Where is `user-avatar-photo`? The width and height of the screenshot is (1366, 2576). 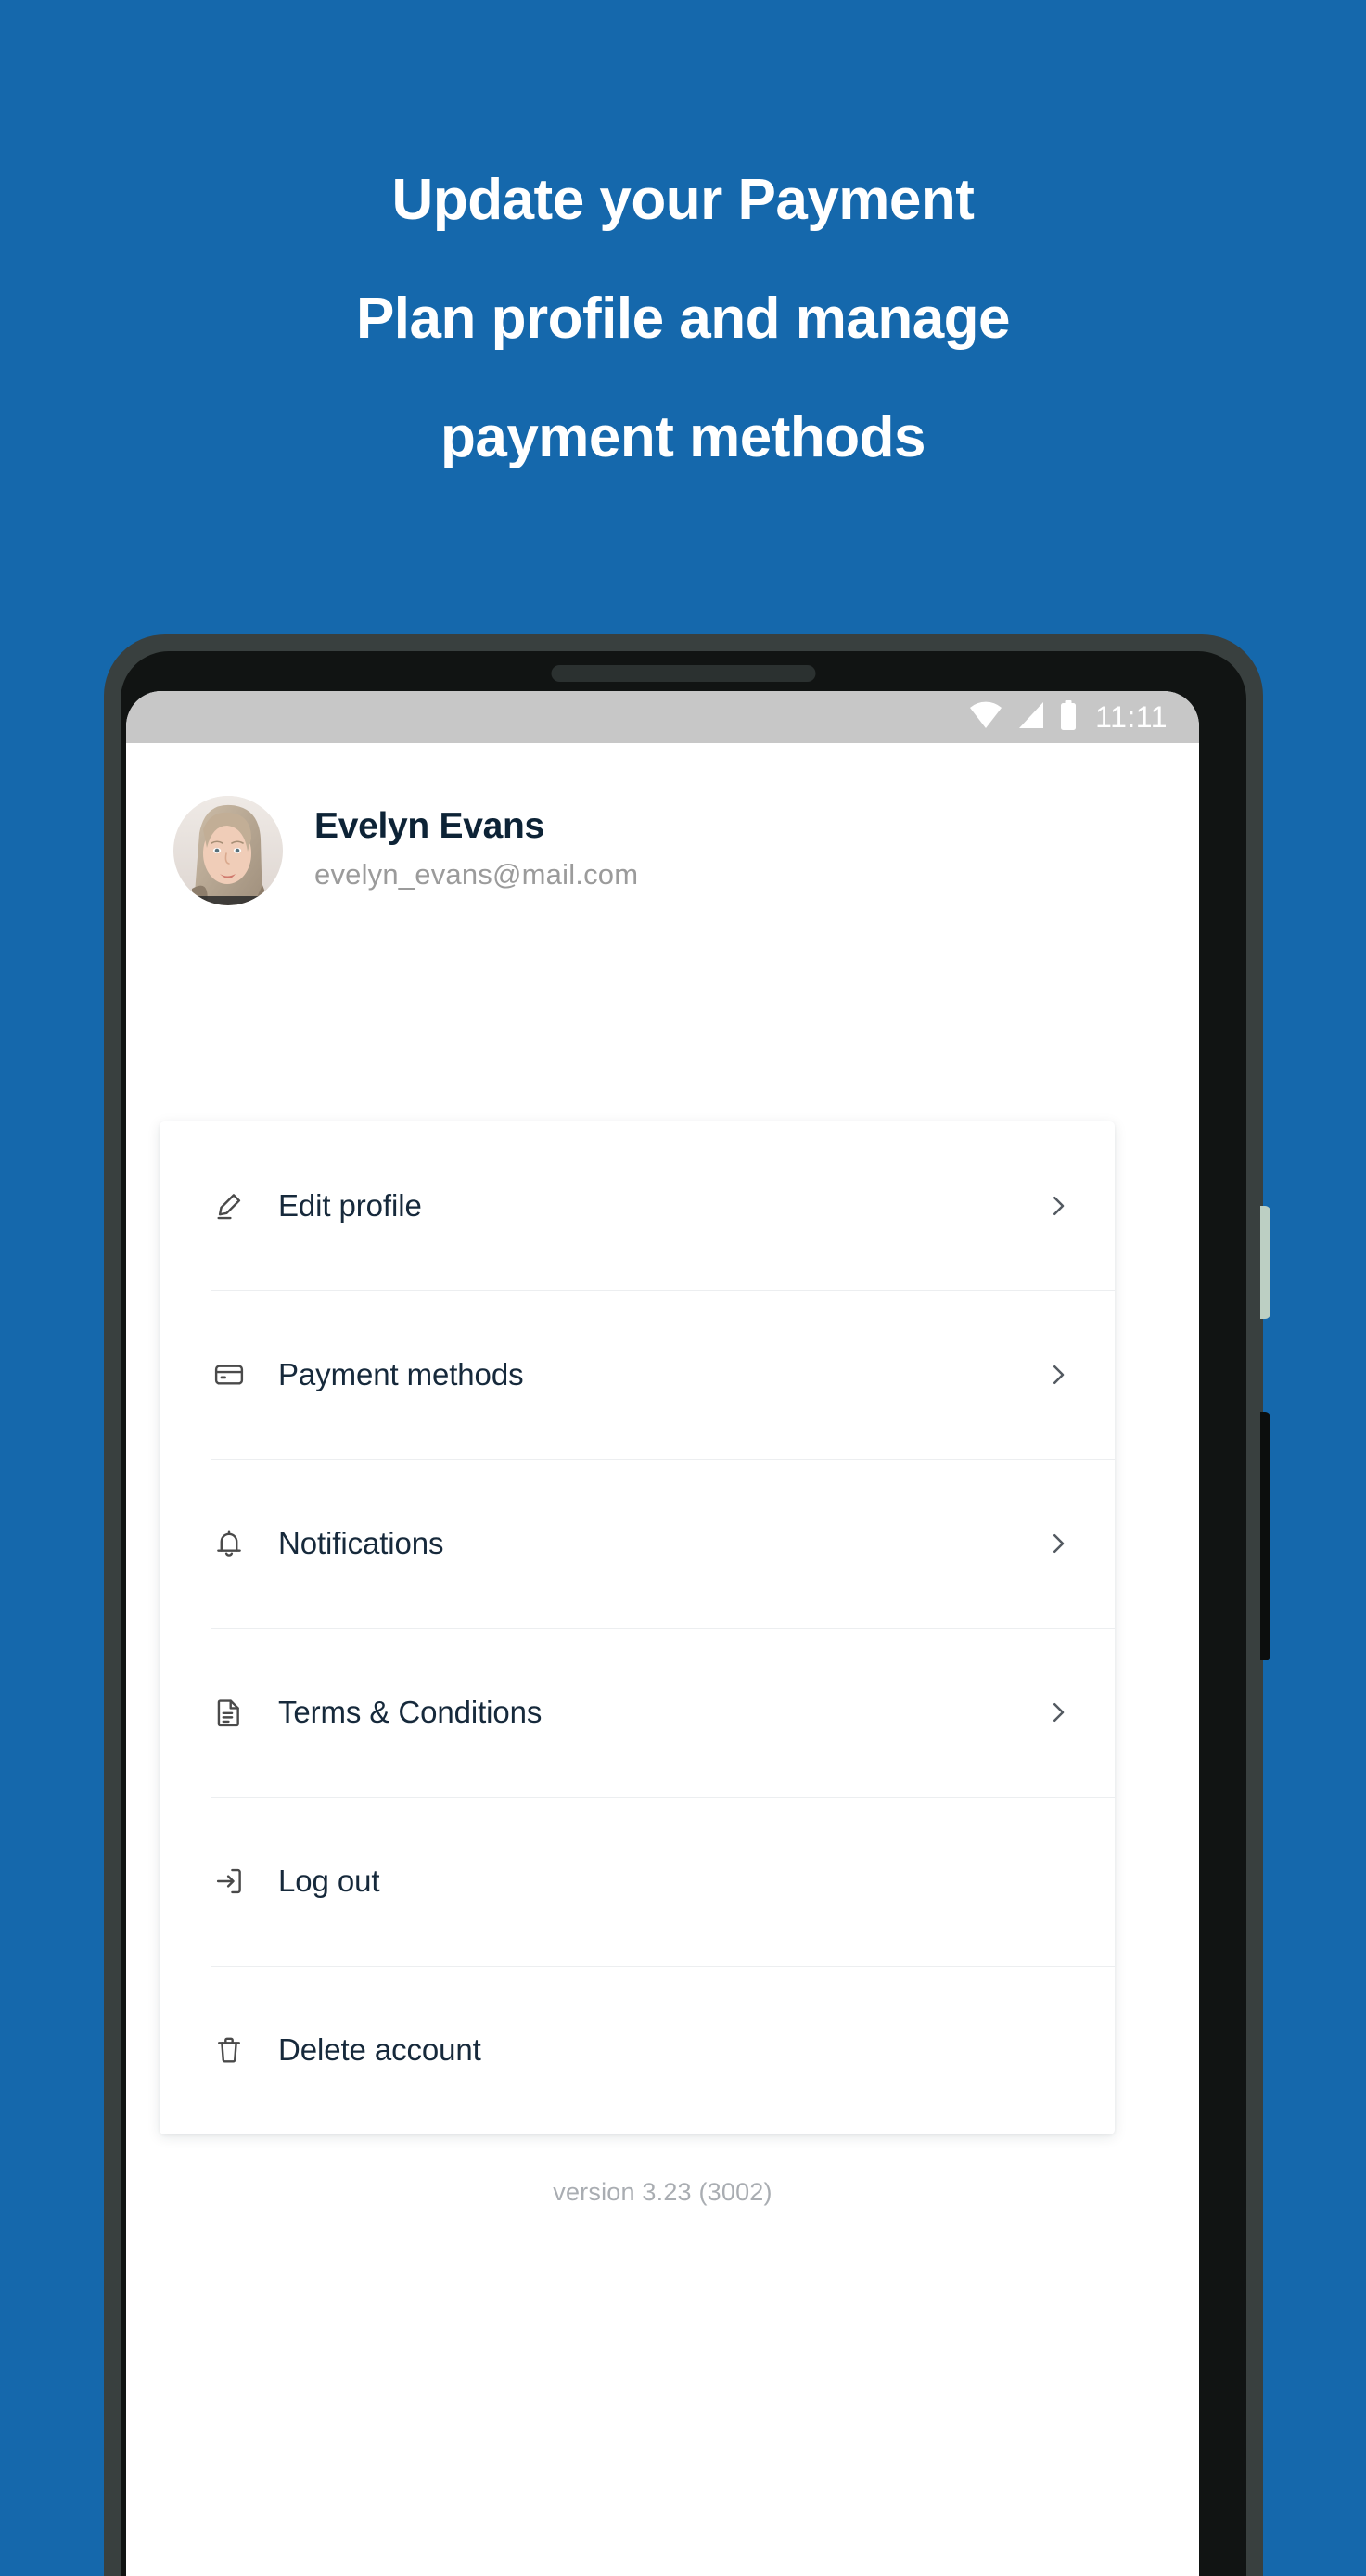 user-avatar-photo is located at coordinates (228, 850).